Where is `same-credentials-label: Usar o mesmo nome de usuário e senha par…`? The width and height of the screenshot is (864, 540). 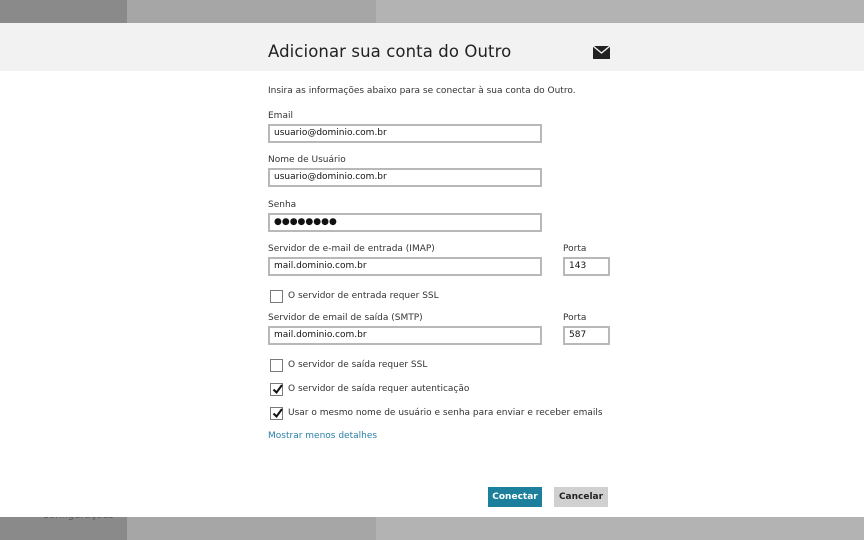
same-credentials-label: Usar o mesmo nome de usuário e senha par… is located at coordinates (445, 413).